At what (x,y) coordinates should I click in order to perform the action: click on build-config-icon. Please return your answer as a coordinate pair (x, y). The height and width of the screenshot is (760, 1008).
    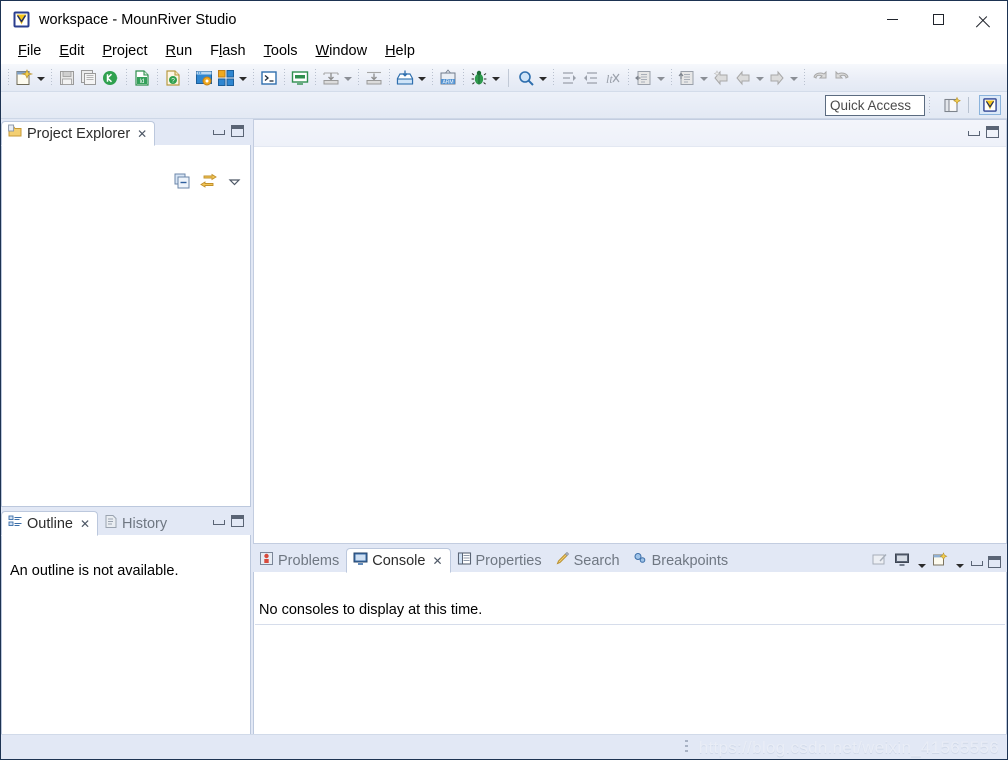
    Looking at the image, I should click on (204, 78).